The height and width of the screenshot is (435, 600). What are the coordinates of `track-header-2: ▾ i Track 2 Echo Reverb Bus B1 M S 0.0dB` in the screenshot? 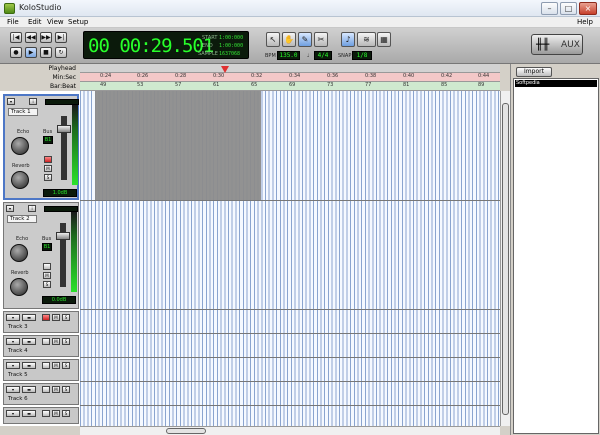 It's located at (41, 255).